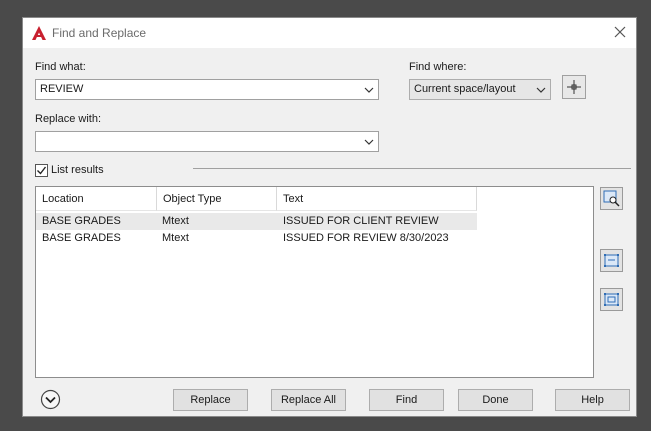  Describe the element at coordinates (308, 400) in the screenshot. I see `replace-all-button: Replace All` at that location.